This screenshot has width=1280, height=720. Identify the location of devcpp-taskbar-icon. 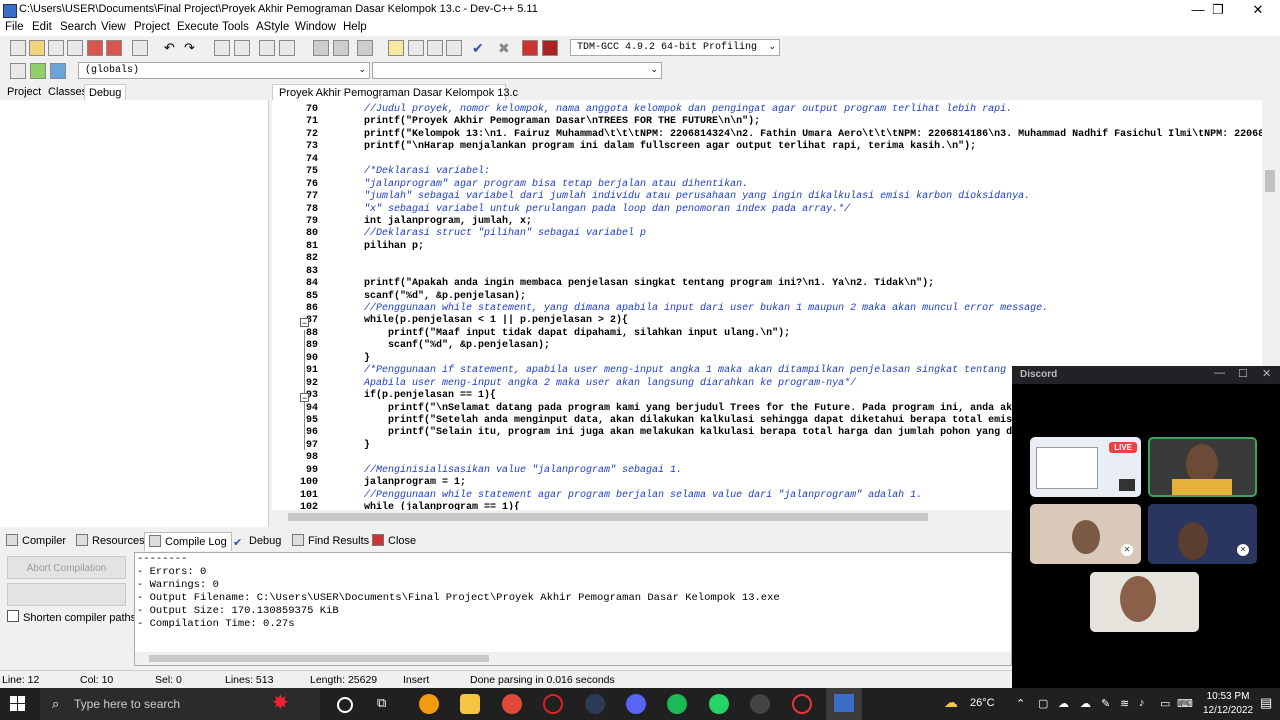
(844, 704).